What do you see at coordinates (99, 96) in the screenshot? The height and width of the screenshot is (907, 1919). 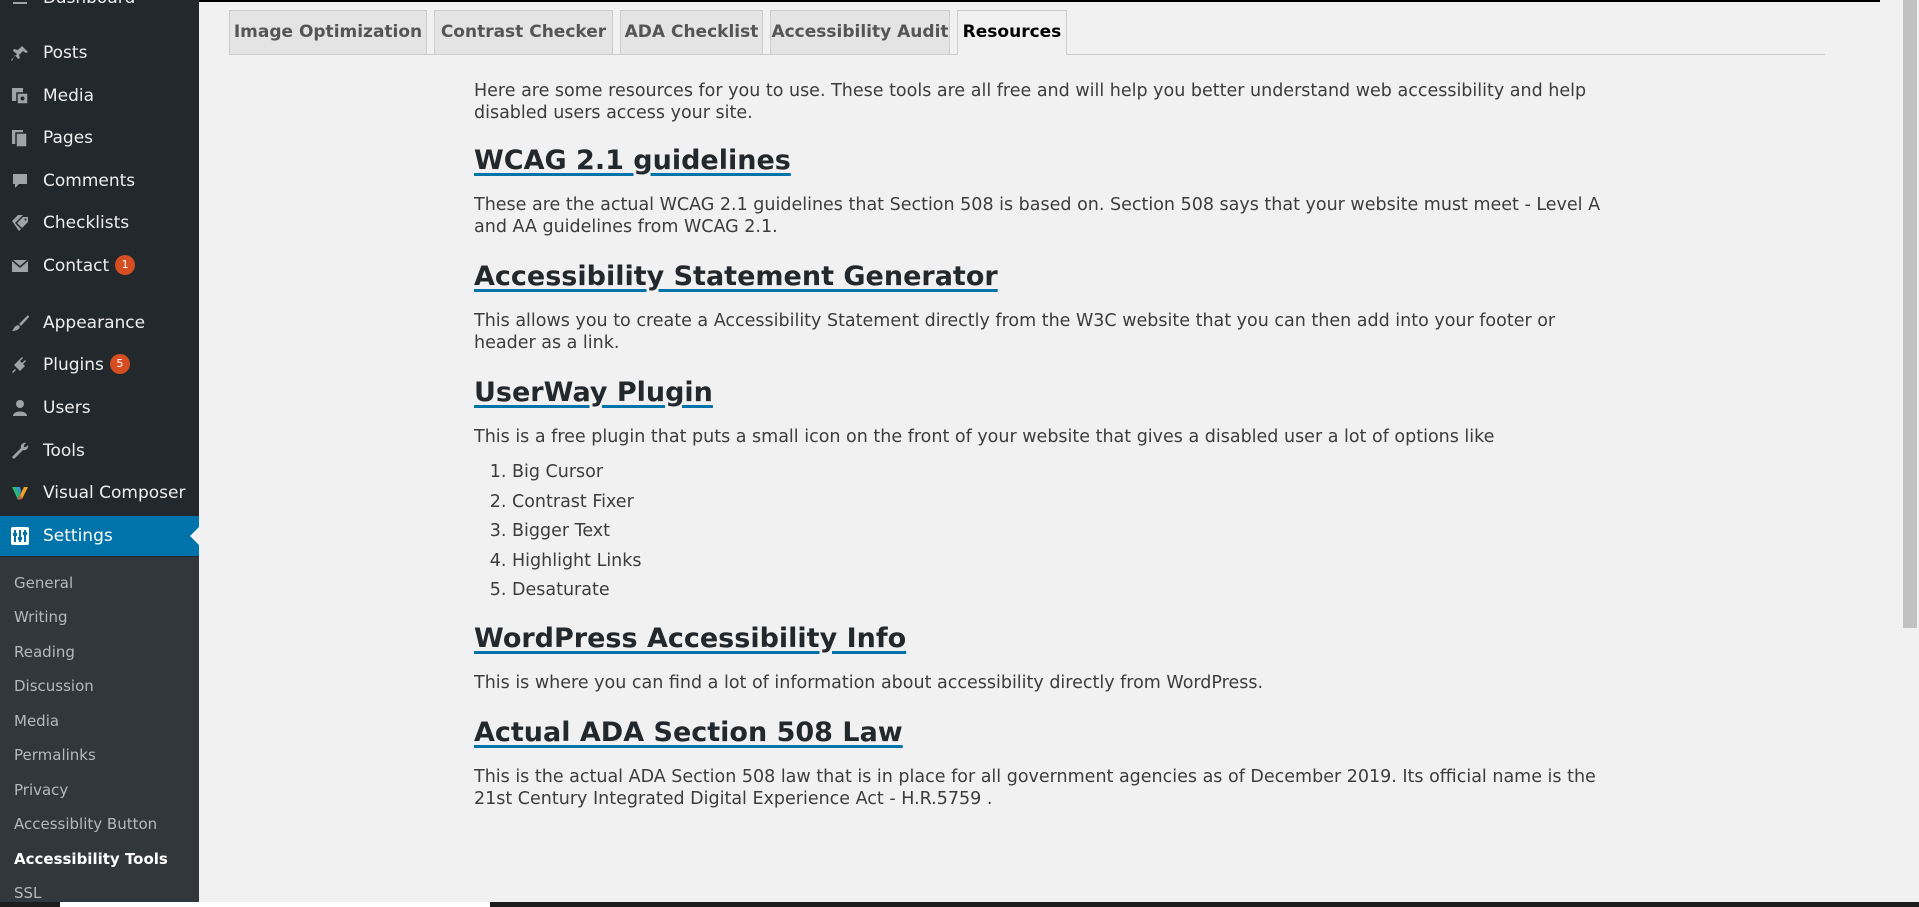 I see `sidebar-item-media: Media` at bounding box center [99, 96].